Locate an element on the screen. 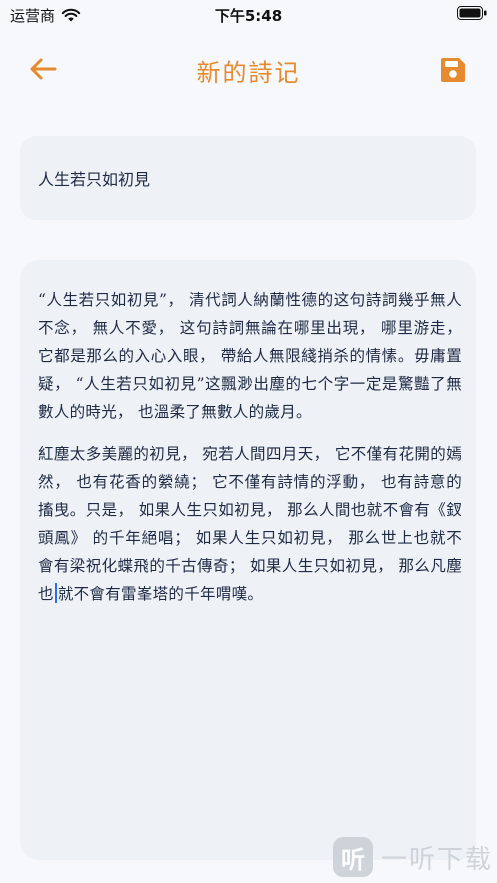 The width and height of the screenshot is (497, 883). status-time: 下午5:48 is located at coordinates (248, 16).